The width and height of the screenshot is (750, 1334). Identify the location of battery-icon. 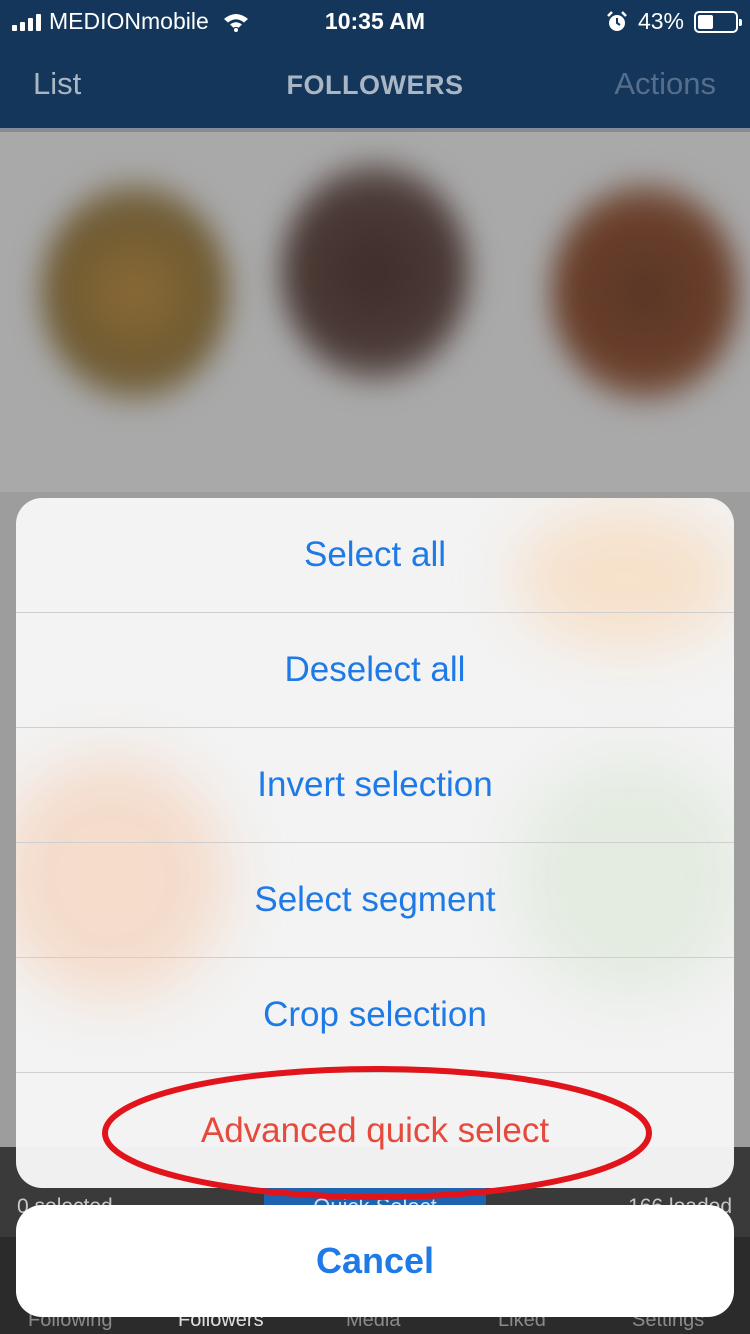
(718, 21).